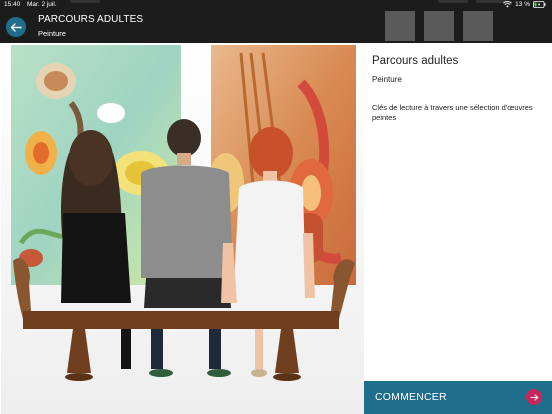 This screenshot has height=414, width=552. I want to click on app-header: PARCOURS ADULTES Peinture, so click(276, 26).